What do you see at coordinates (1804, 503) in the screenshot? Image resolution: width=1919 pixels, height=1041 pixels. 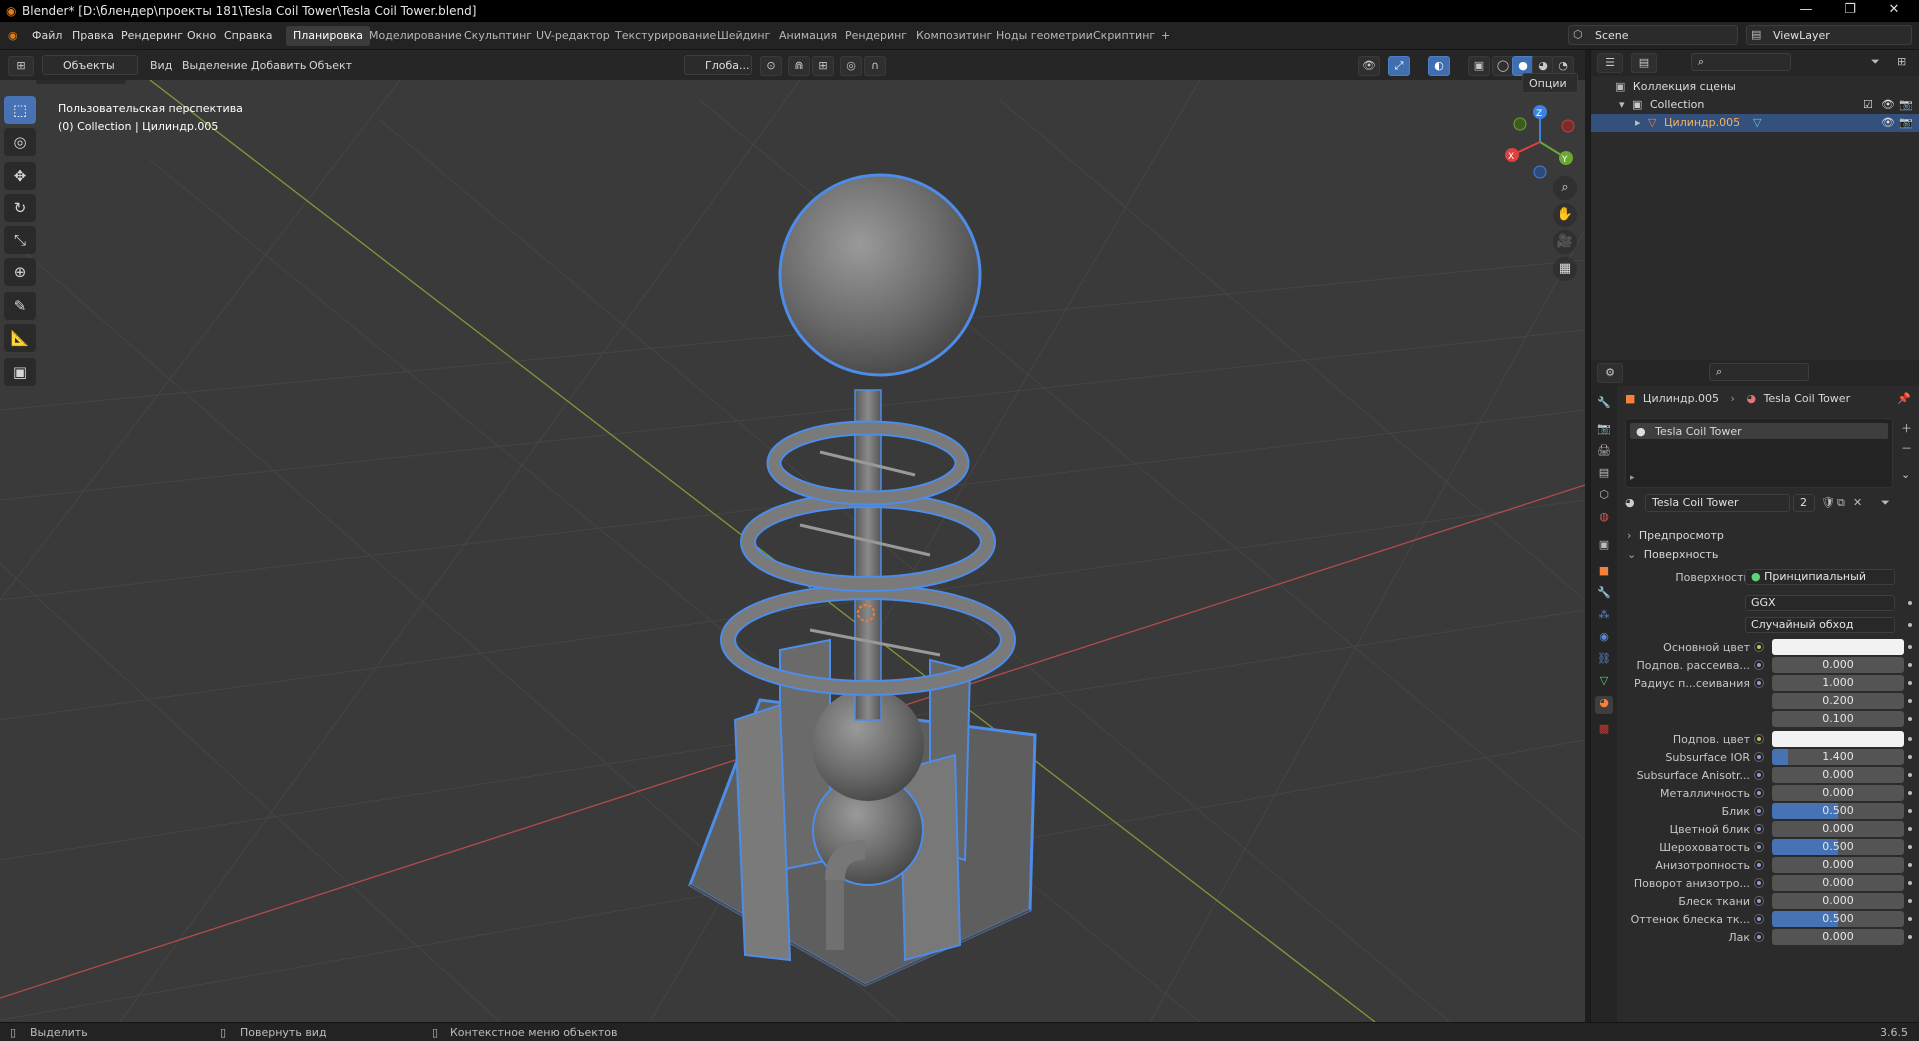 I see `users-count: 2` at bounding box center [1804, 503].